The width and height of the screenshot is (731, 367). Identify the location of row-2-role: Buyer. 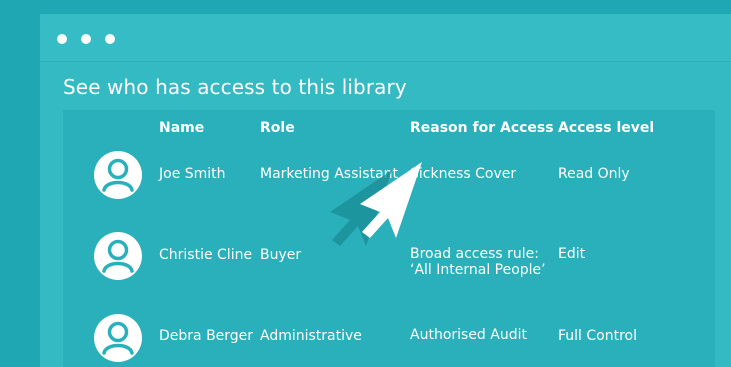
(281, 255).